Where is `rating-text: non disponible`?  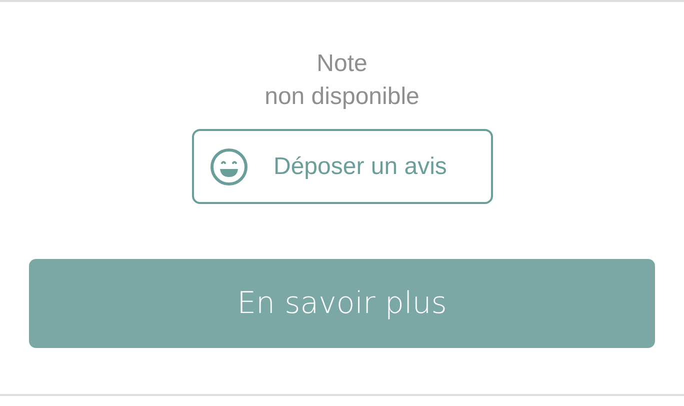
rating-text: non disponible is located at coordinates (342, 97).